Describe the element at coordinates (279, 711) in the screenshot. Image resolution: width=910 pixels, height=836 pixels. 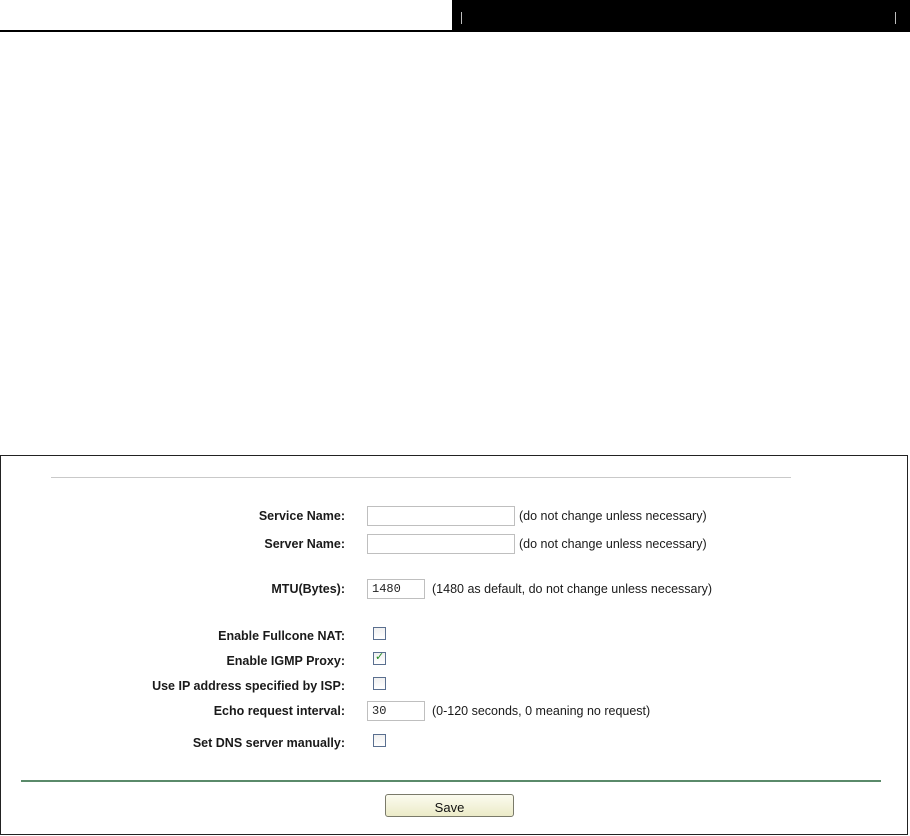
I see `echo-interval-label: Echo request interval:` at that location.